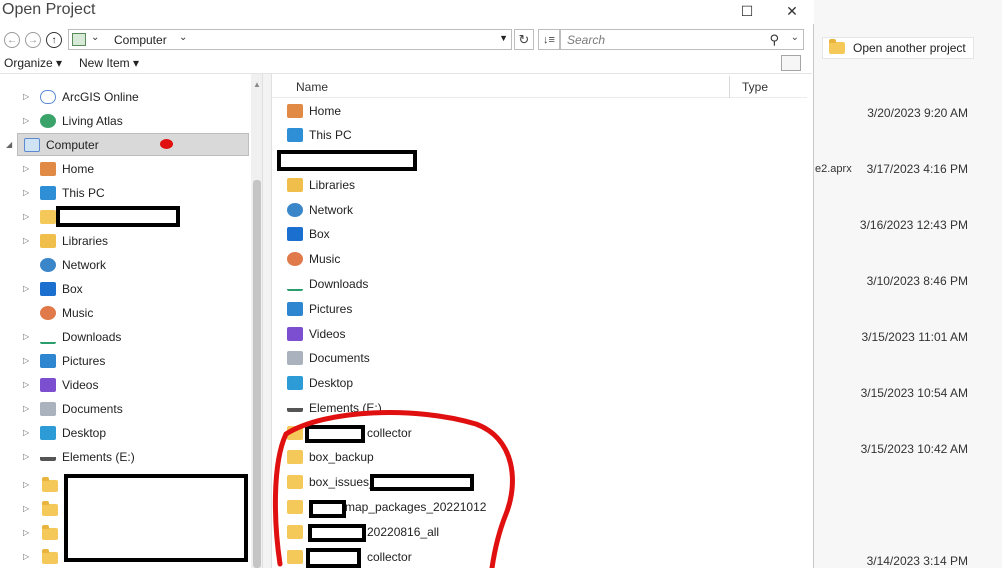  I want to click on new-item-menu: New Item ▾, so click(109, 63).